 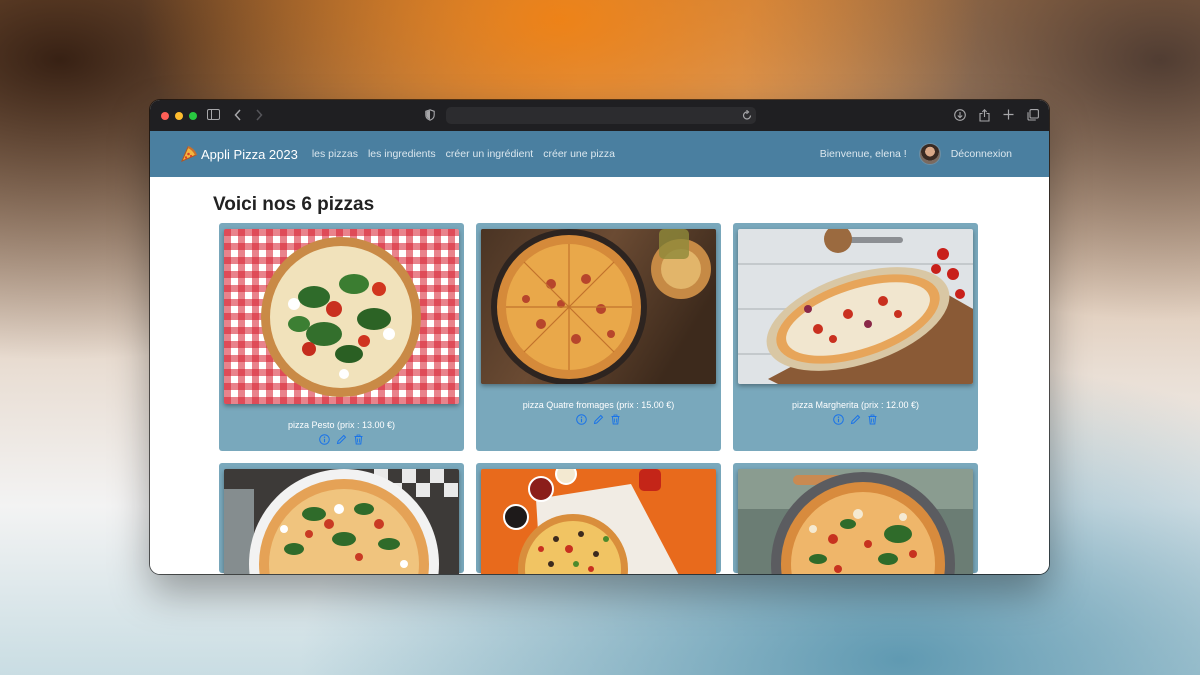 What do you see at coordinates (294, 204) in the screenshot?
I see `page-title: Voici nos 6 pizzas` at bounding box center [294, 204].